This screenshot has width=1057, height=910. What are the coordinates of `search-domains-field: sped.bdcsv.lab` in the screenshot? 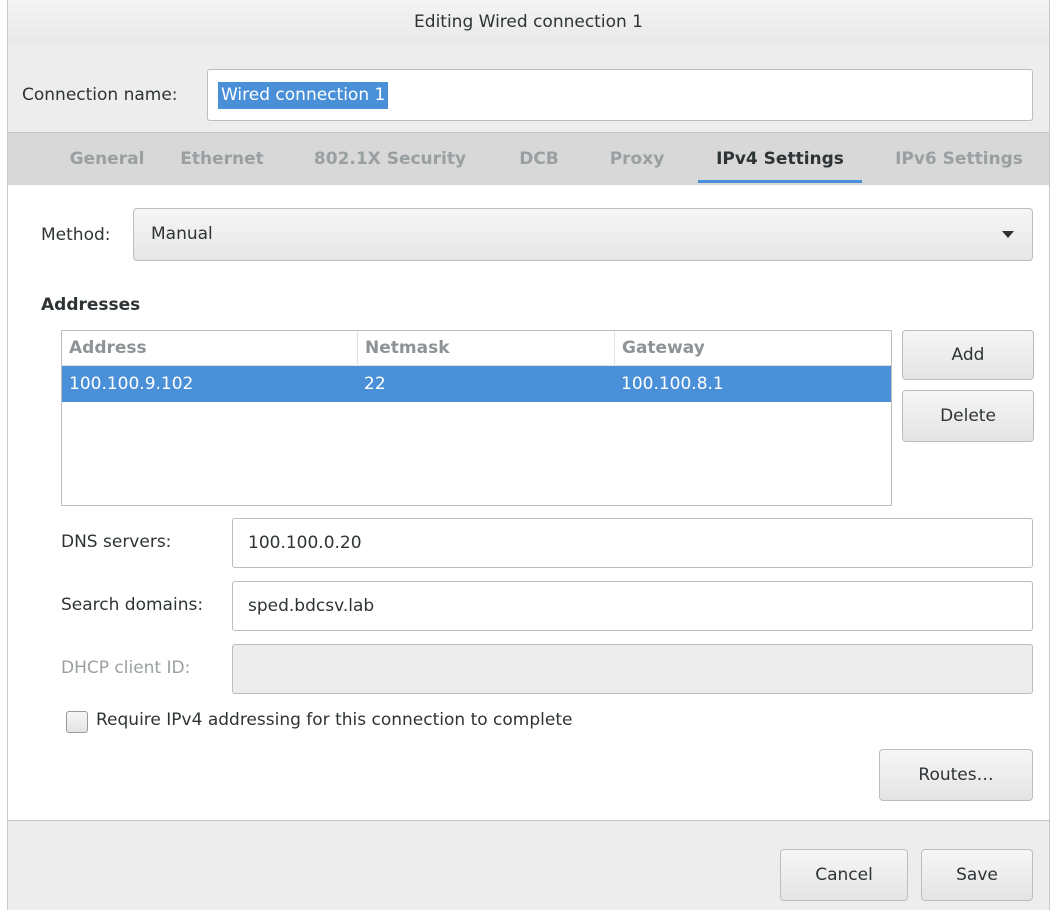 It's located at (632, 606).